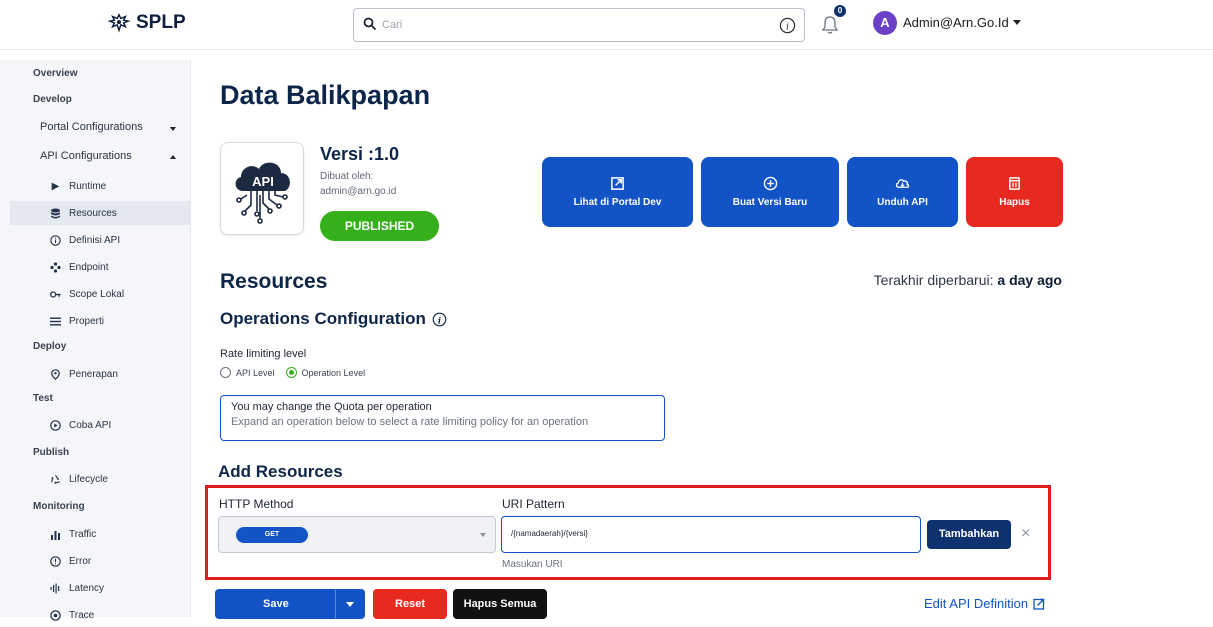  What do you see at coordinates (770, 183) in the screenshot?
I see `plus-circle-icon` at bounding box center [770, 183].